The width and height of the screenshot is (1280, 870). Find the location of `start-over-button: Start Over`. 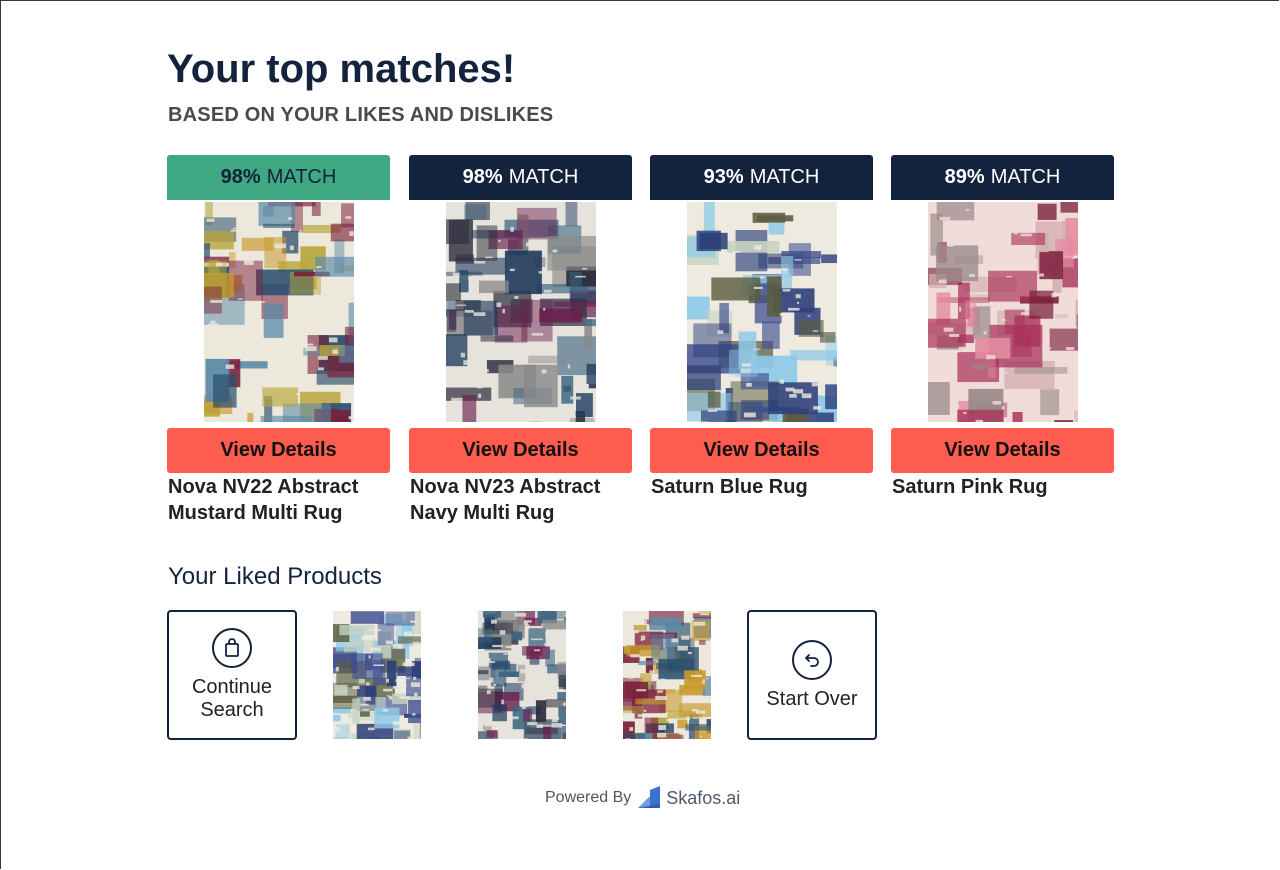

start-over-button: Start Over is located at coordinates (812, 675).